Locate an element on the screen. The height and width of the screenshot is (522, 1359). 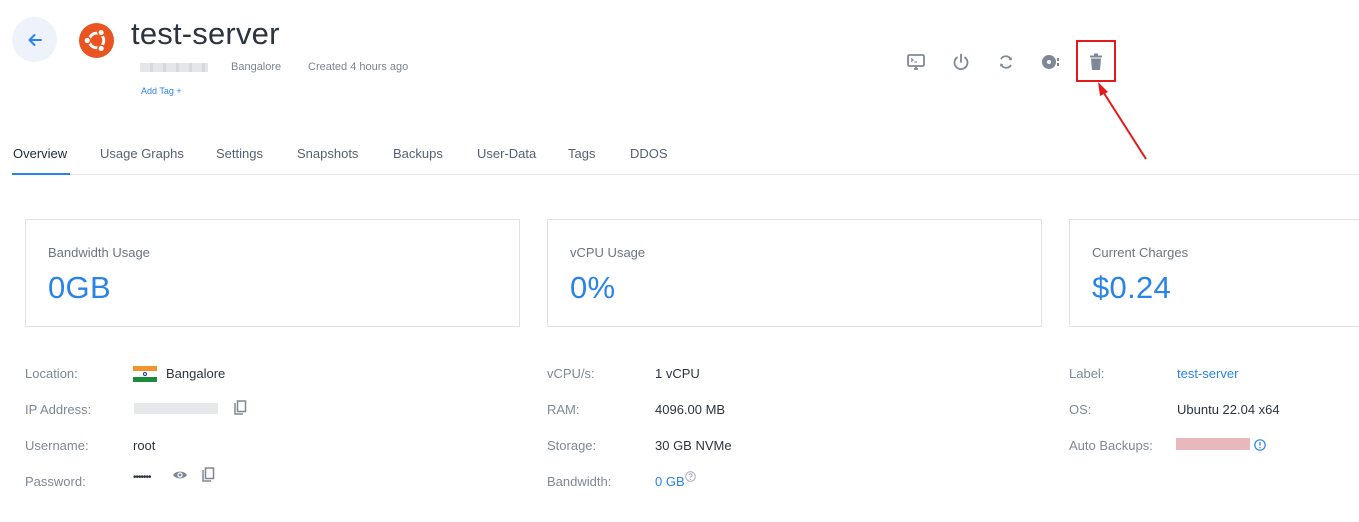
vcpu-label: vCPU/s: is located at coordinates (571, 373).